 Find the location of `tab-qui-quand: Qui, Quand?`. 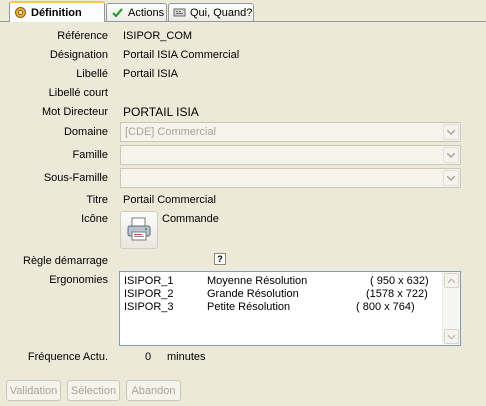

tab-qui-quand: Qui, Quand? is located at coordinates (211, 12).